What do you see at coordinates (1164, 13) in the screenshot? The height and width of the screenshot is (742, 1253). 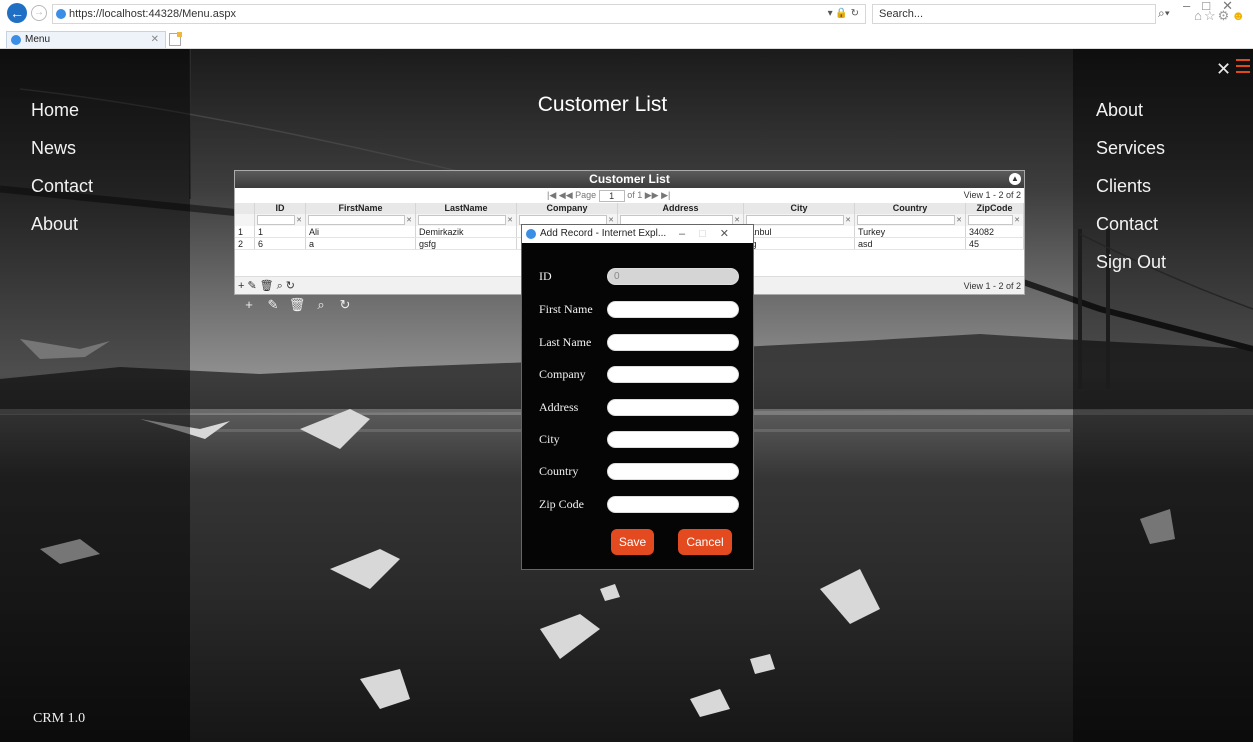 I see `search-icon: ⌕▾` at bounding box center [1164, 13].